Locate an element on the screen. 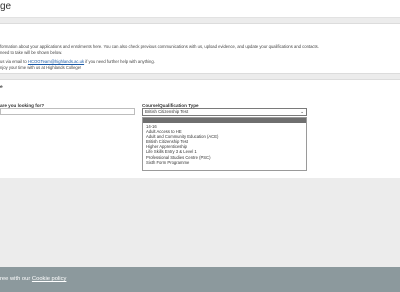 The width and height of the screenshot is (400, 292). intro-help-suffix: if you need further help with anything. is located at coordinates (119, 61).